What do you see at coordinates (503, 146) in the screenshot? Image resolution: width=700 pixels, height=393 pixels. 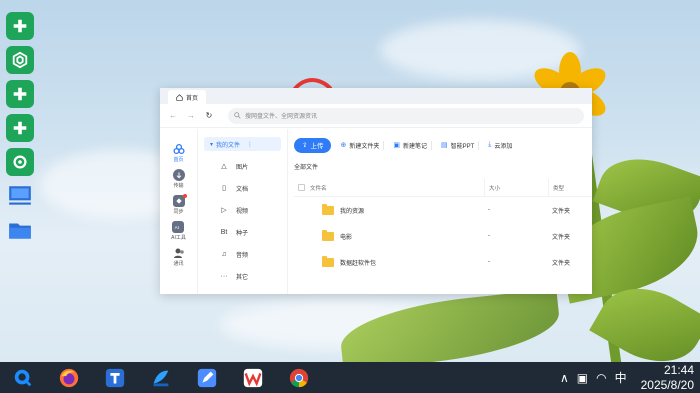 I see `cloud-add-label: 云添加` at bounding box center [503, 146].